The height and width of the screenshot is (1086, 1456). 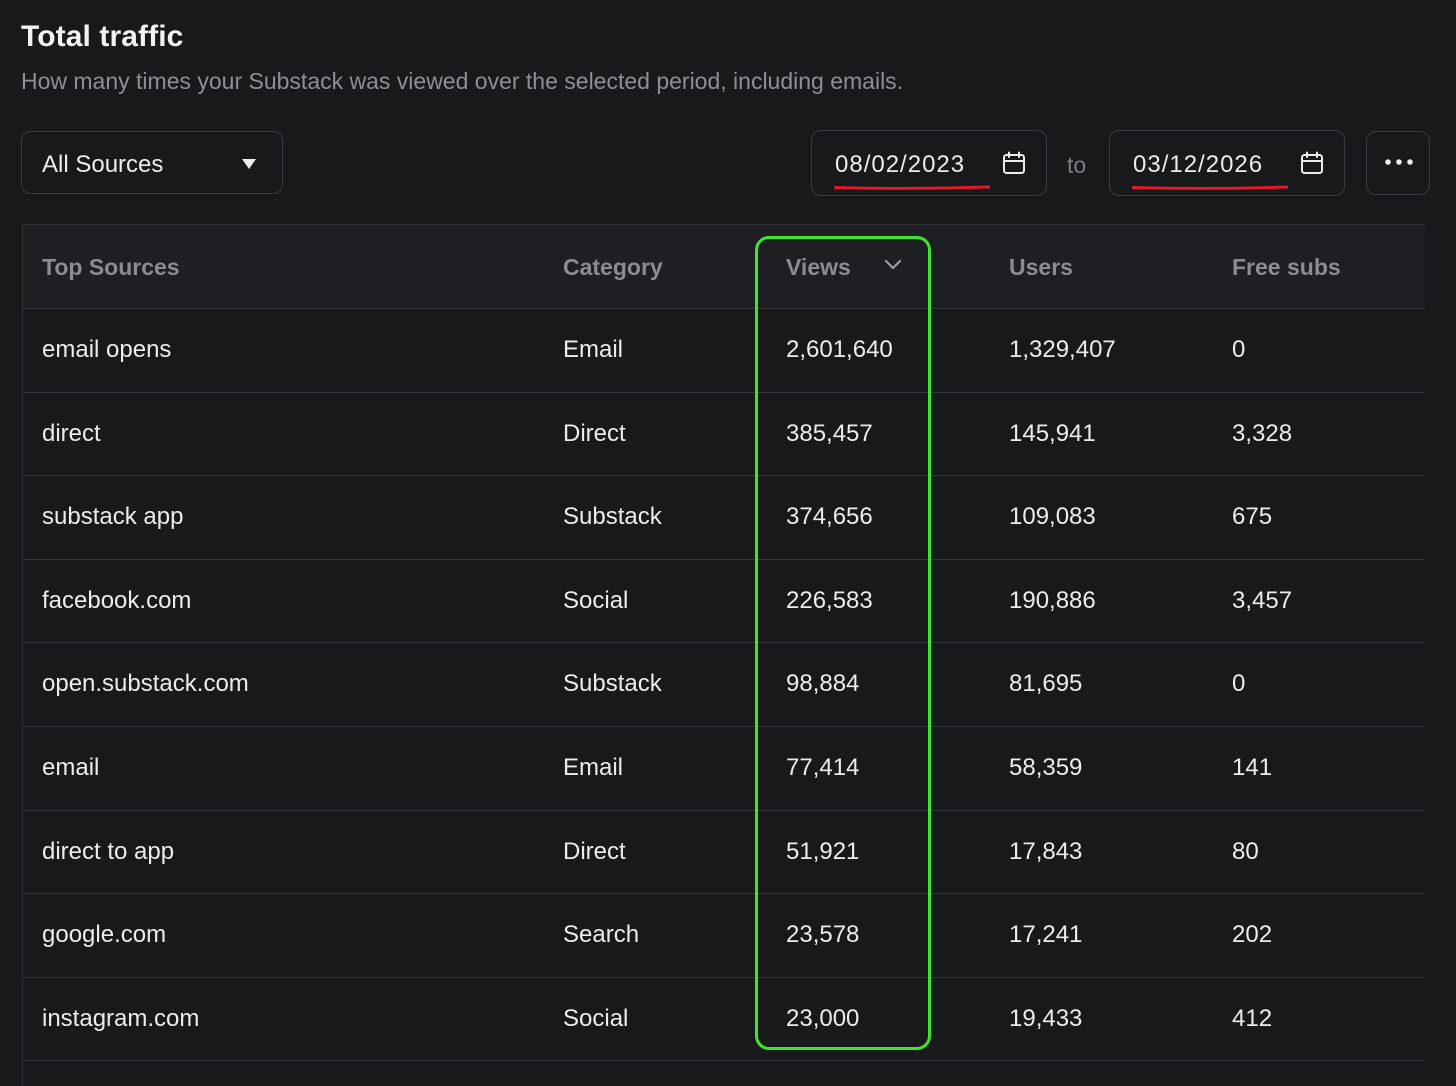 I want to click on column-header-category: Category, so click(x=613, y=267).